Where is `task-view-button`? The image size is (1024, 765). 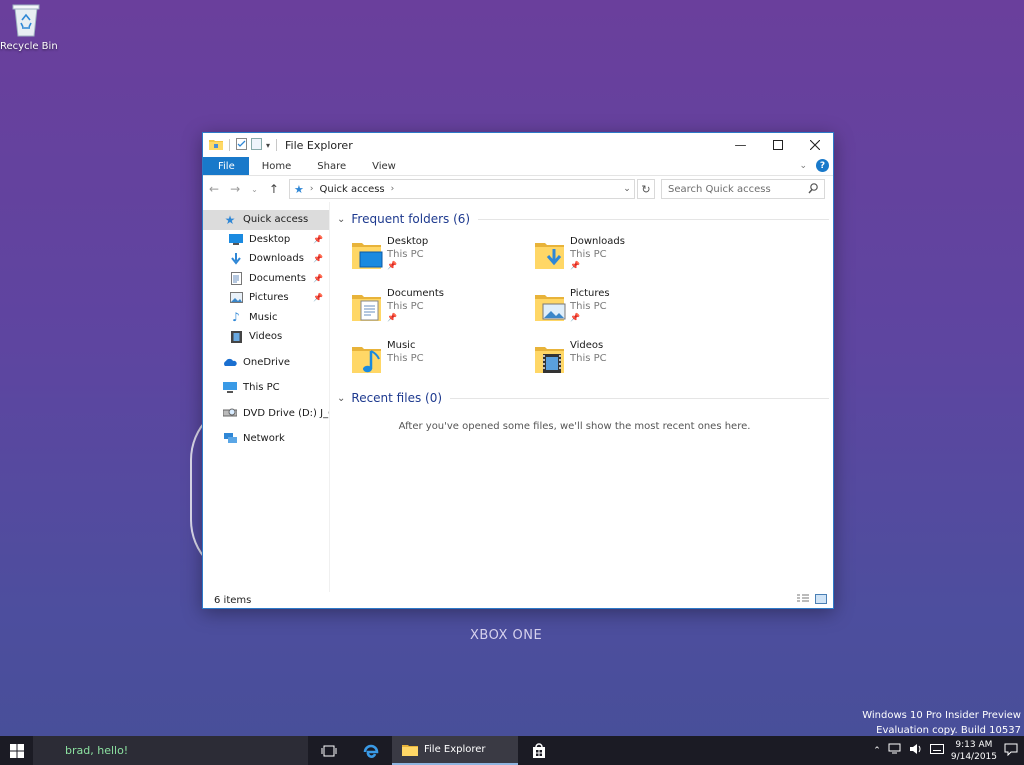
task-view-button is located at coordinates (329, 750).